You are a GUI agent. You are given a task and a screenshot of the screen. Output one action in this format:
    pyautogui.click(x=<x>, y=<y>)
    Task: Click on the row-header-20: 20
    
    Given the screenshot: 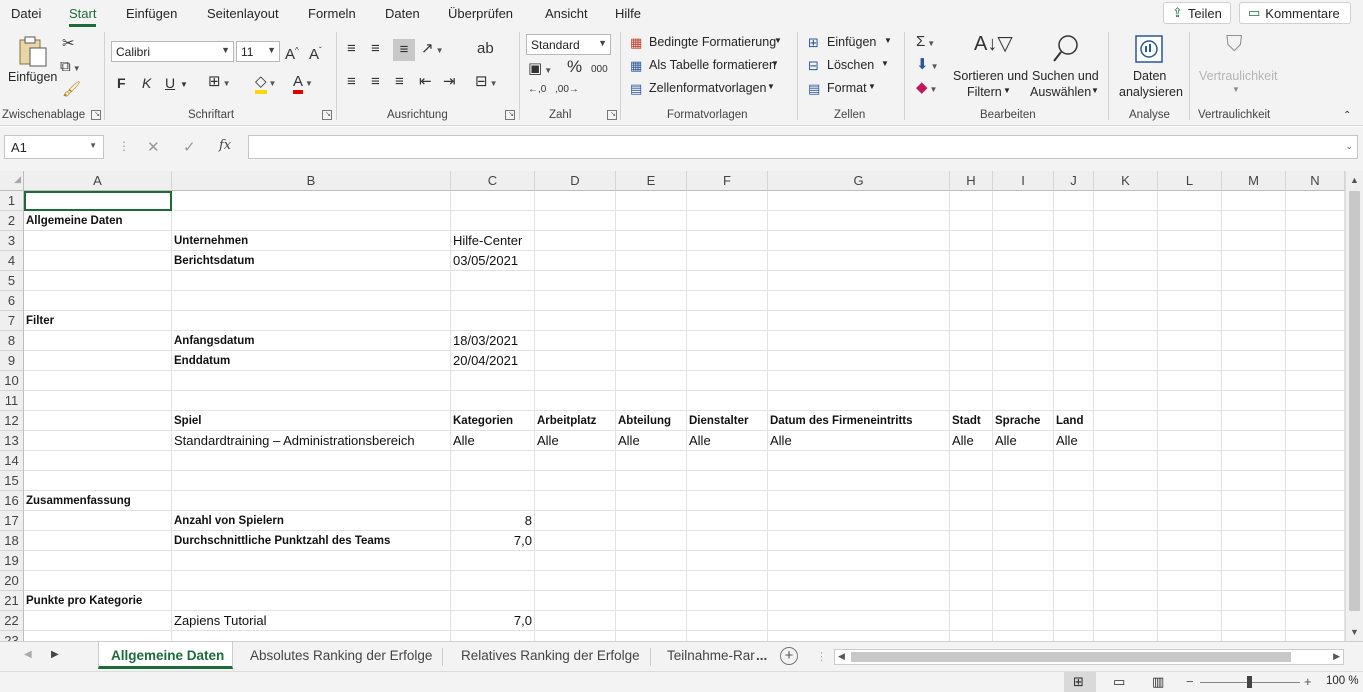 What is the action you would take?
    pyautogui.click(x=12, y=581)
    